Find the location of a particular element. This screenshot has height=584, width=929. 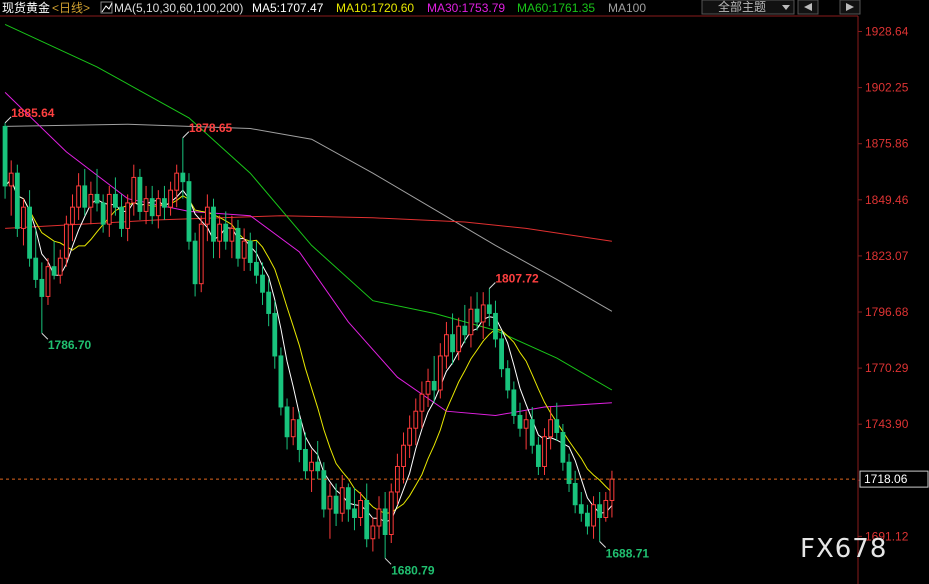

y-tick-label: 1770.29 is located at coordinates (887, 368).